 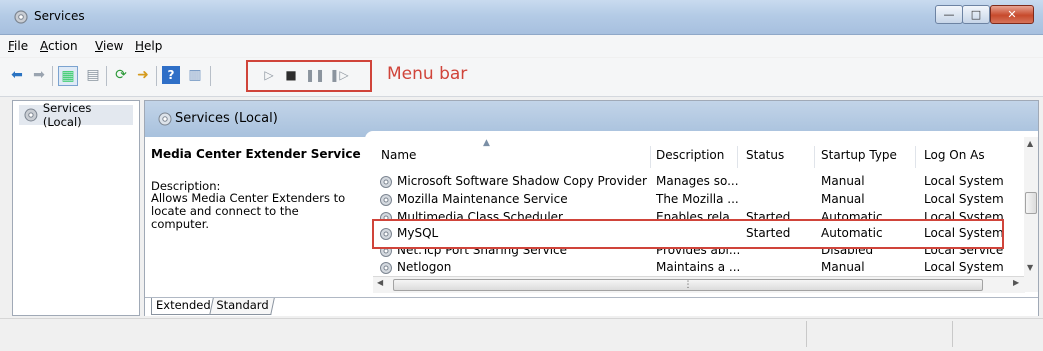 What do you see at coordinates (143, 75) in the screenshot?
I see `export-list-icon: ➜` at bounding box center [143, 75].